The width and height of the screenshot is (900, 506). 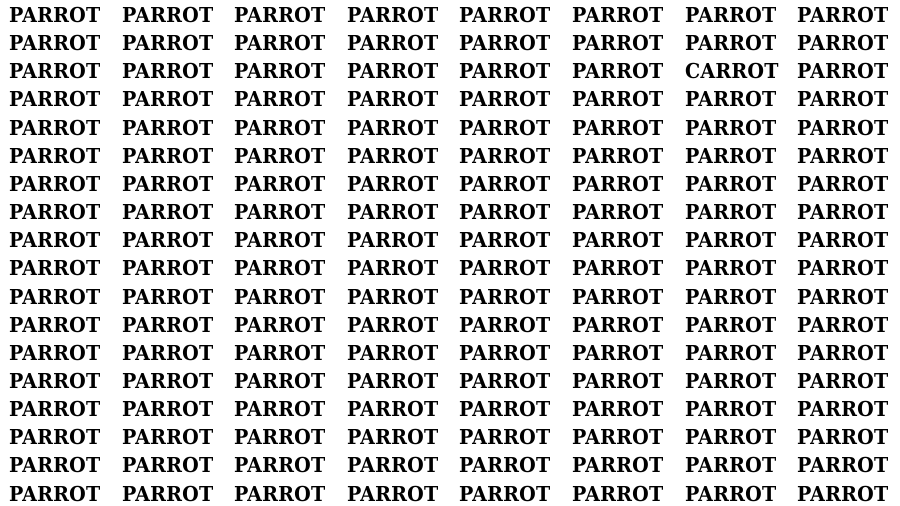 I want to click on grid-word-r14-c3: PARROT, so click(x=279, y=381).